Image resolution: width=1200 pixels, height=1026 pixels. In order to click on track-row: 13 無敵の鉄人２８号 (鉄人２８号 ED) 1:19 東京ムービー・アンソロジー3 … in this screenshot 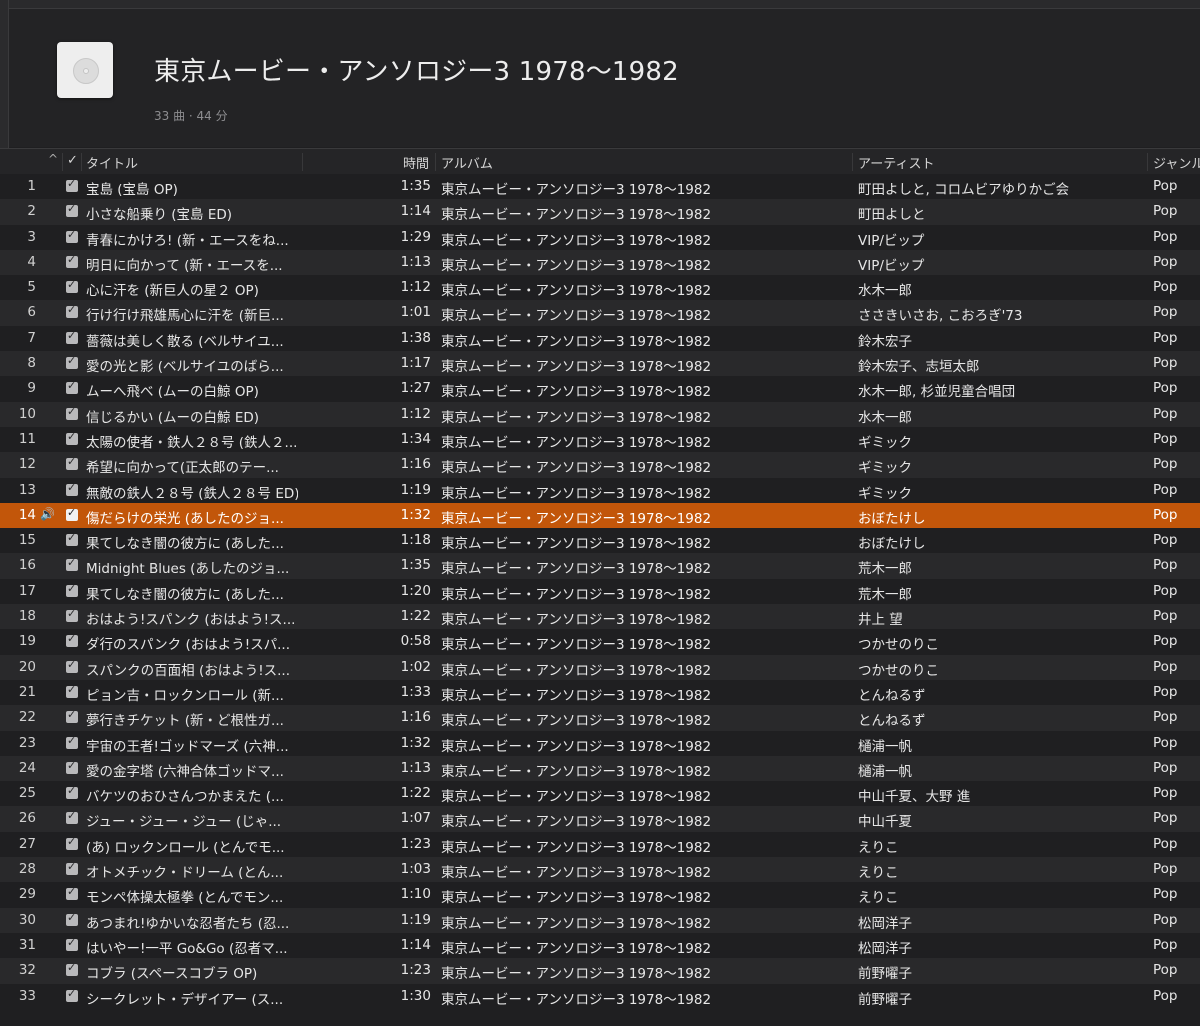, I will do `click(600, 490)`.